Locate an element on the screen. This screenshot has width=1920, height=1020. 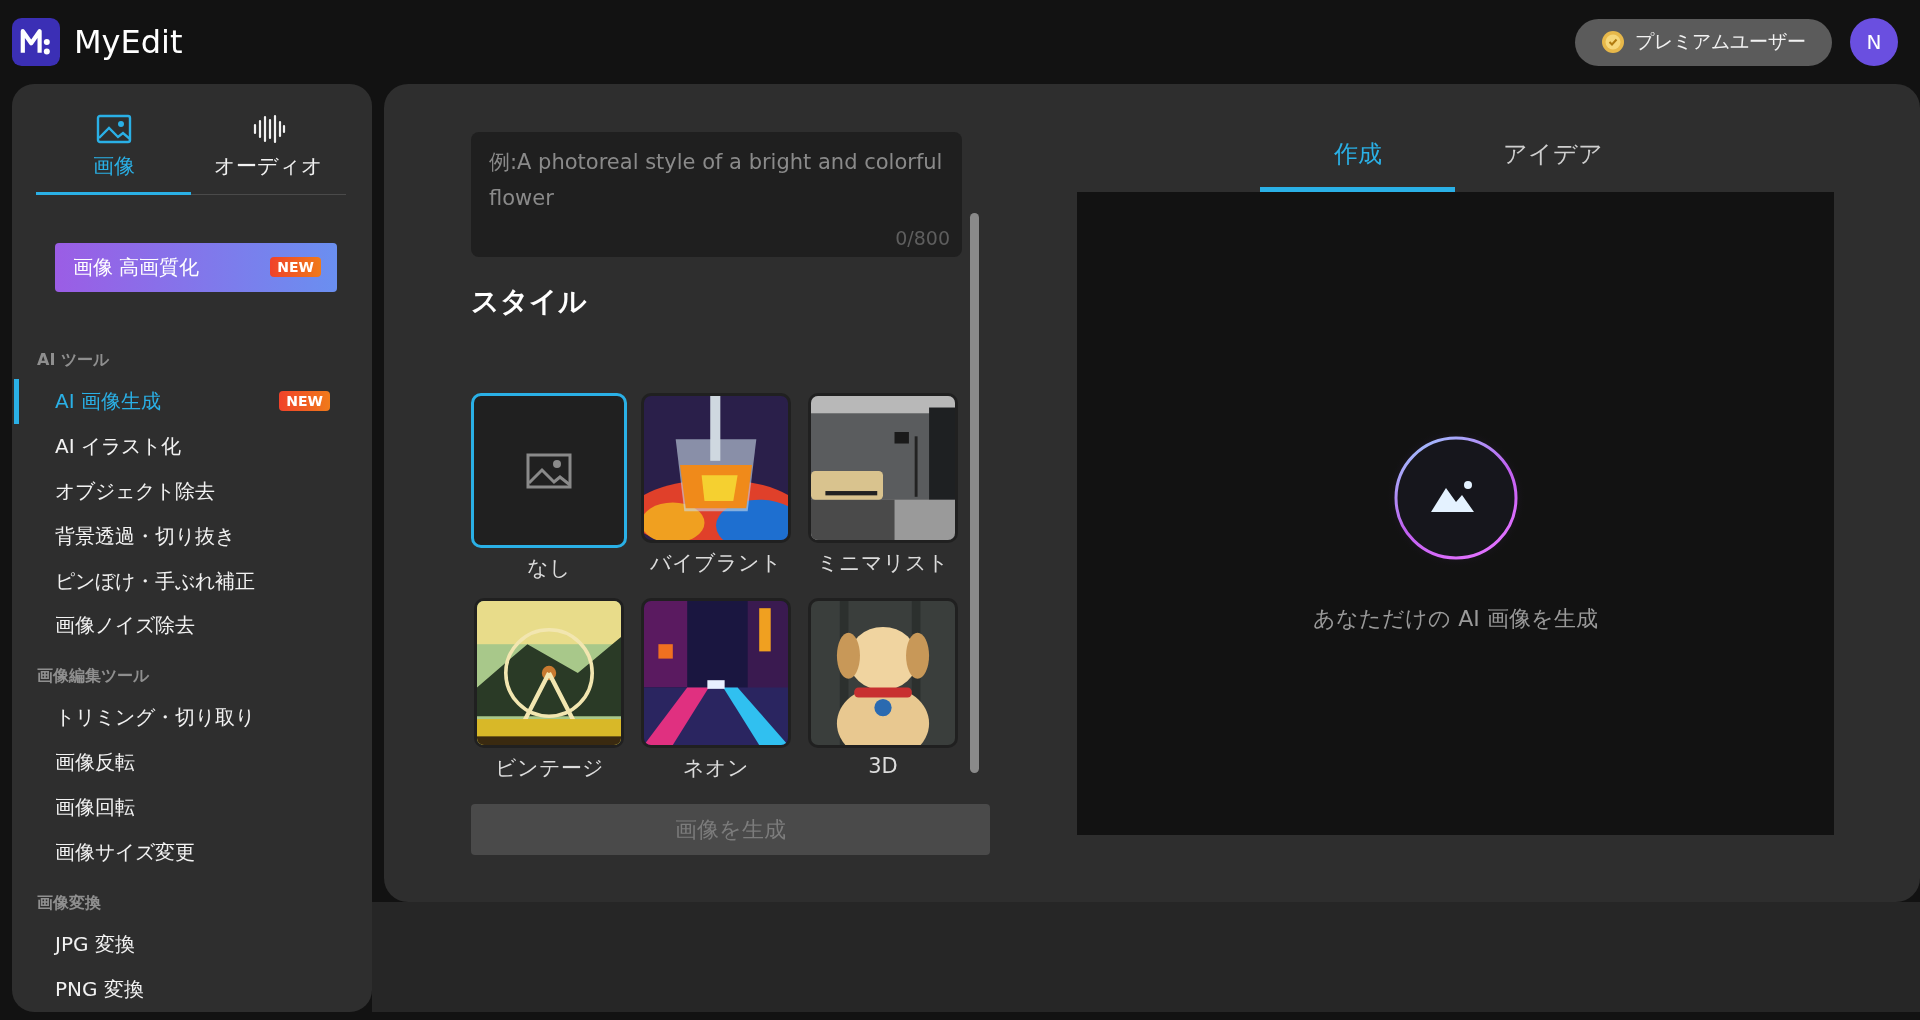
sidebar-item: 背景透過・切り抜き is located at coordinates (186, 536).